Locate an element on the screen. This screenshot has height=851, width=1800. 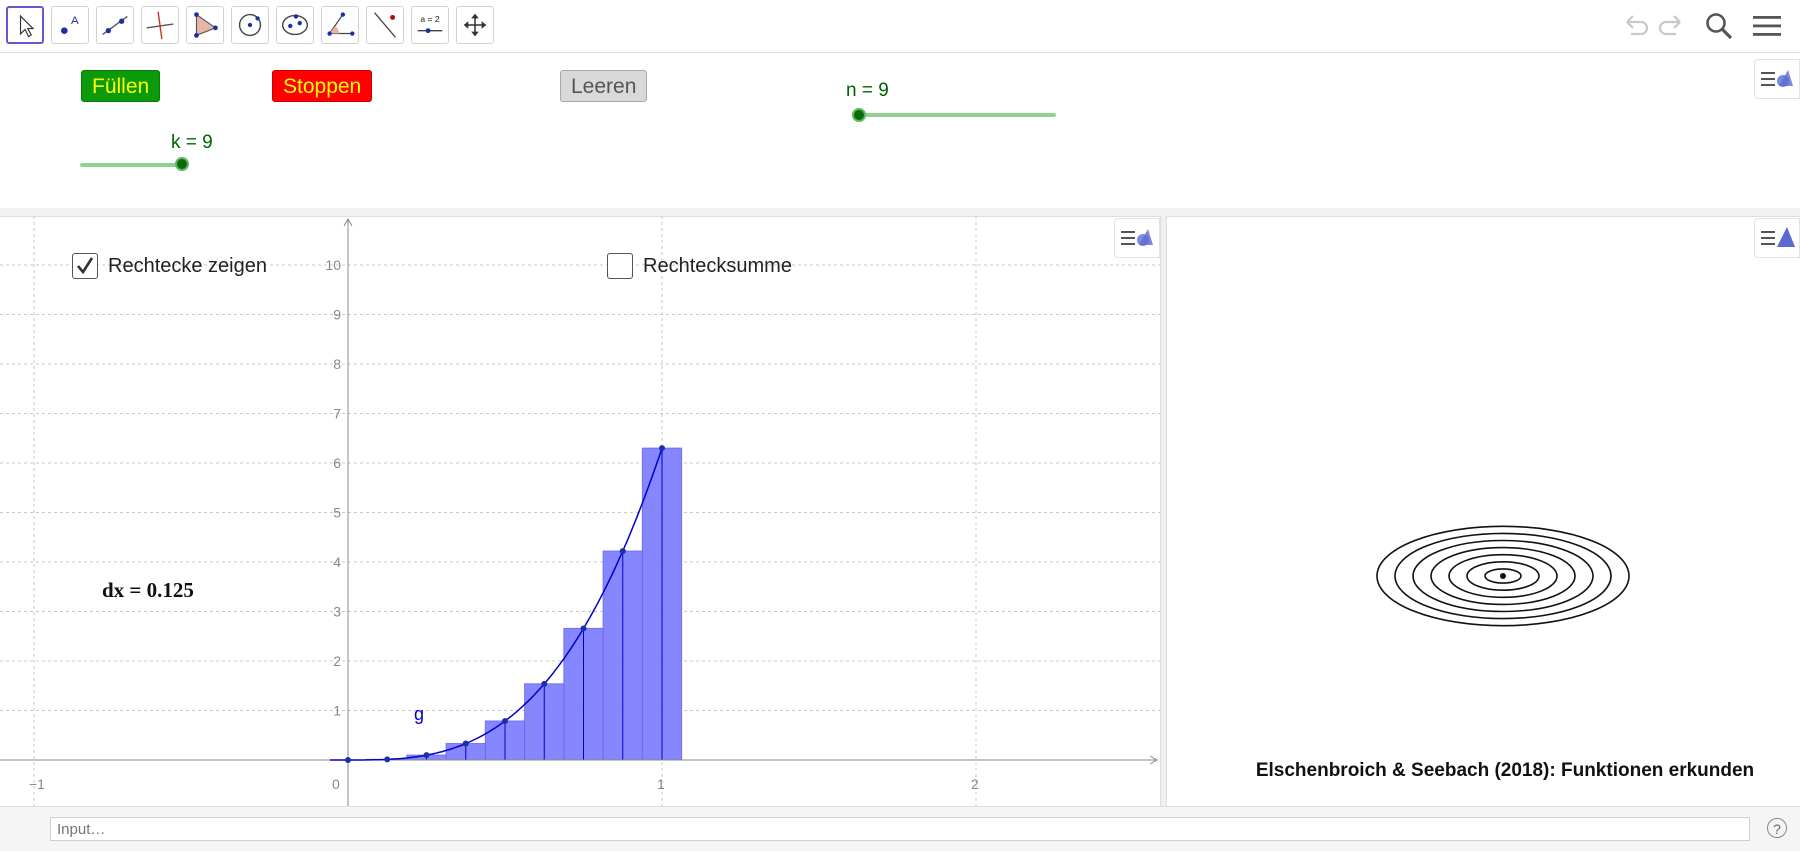
checkbox-rect-sum-label: Rechtecksumme is located at coordinates (717, 266).